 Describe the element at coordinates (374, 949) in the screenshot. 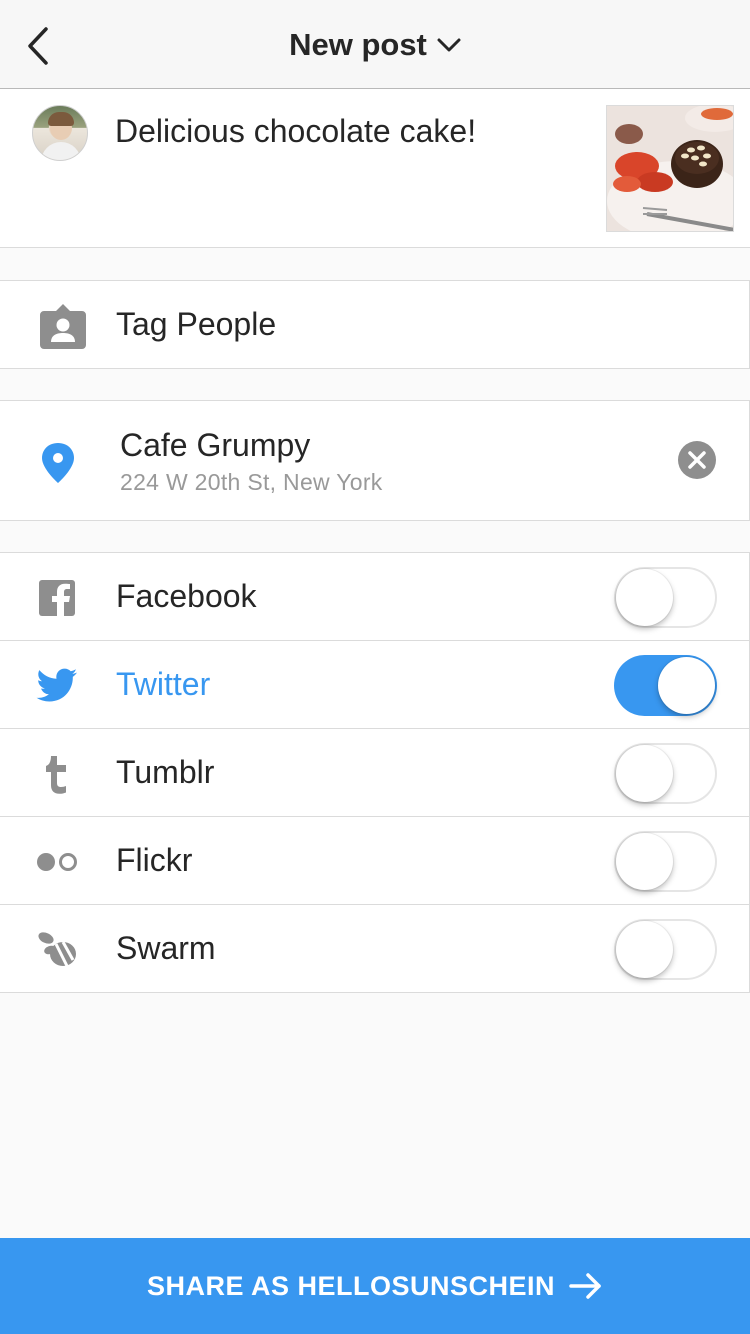

I see `list-item: Swarm` at that location.